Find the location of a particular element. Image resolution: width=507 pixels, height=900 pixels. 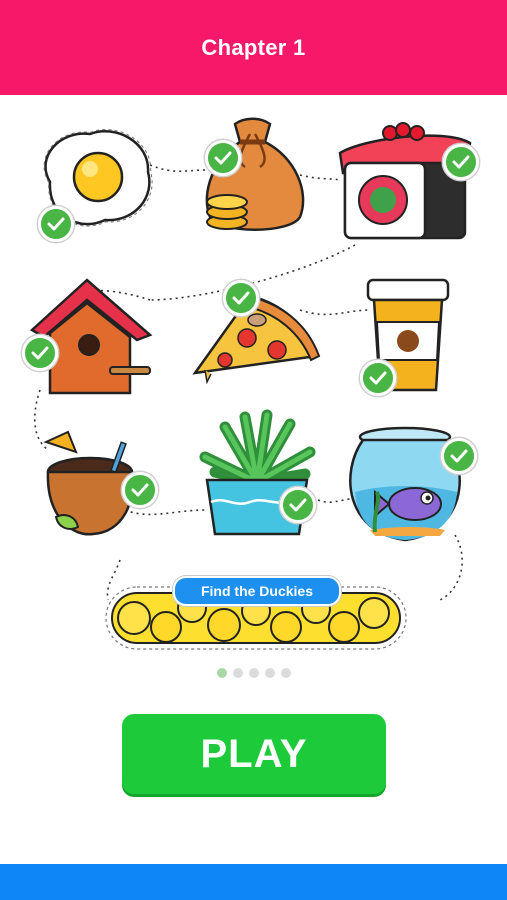

money-bag-icon is located at coordinates (255, 174).